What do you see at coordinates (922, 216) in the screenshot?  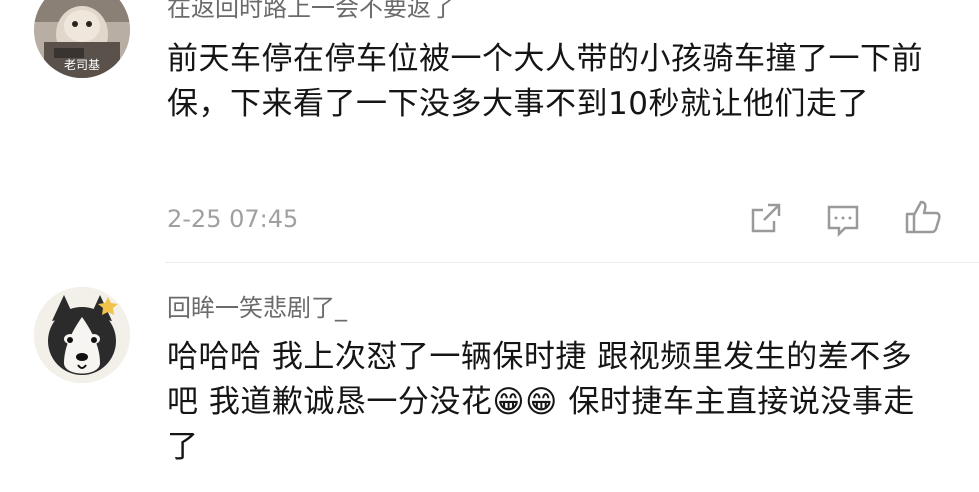 I see `thumbs-up-icon` at bounding box center [922, 216].